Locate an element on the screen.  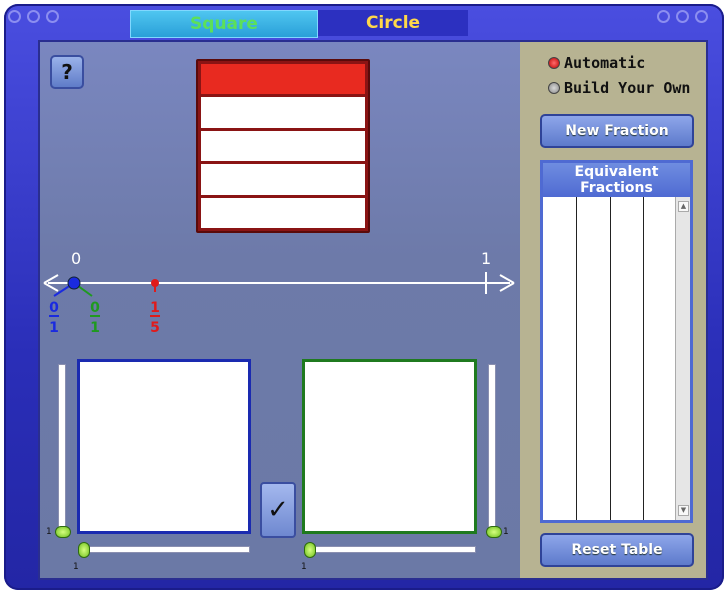
zero-marker is located at coordinates (74, 283).